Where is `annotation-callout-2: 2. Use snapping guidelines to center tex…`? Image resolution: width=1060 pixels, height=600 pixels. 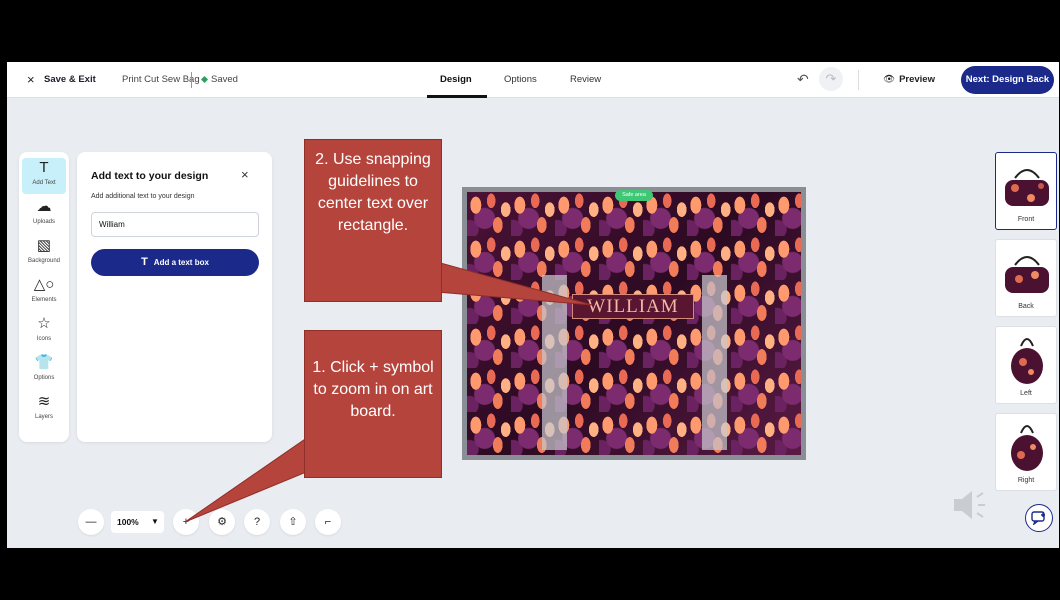
annotation-callout-2: 2. Use snapping guidelines to center tex… is located at coordinates (373, 220).